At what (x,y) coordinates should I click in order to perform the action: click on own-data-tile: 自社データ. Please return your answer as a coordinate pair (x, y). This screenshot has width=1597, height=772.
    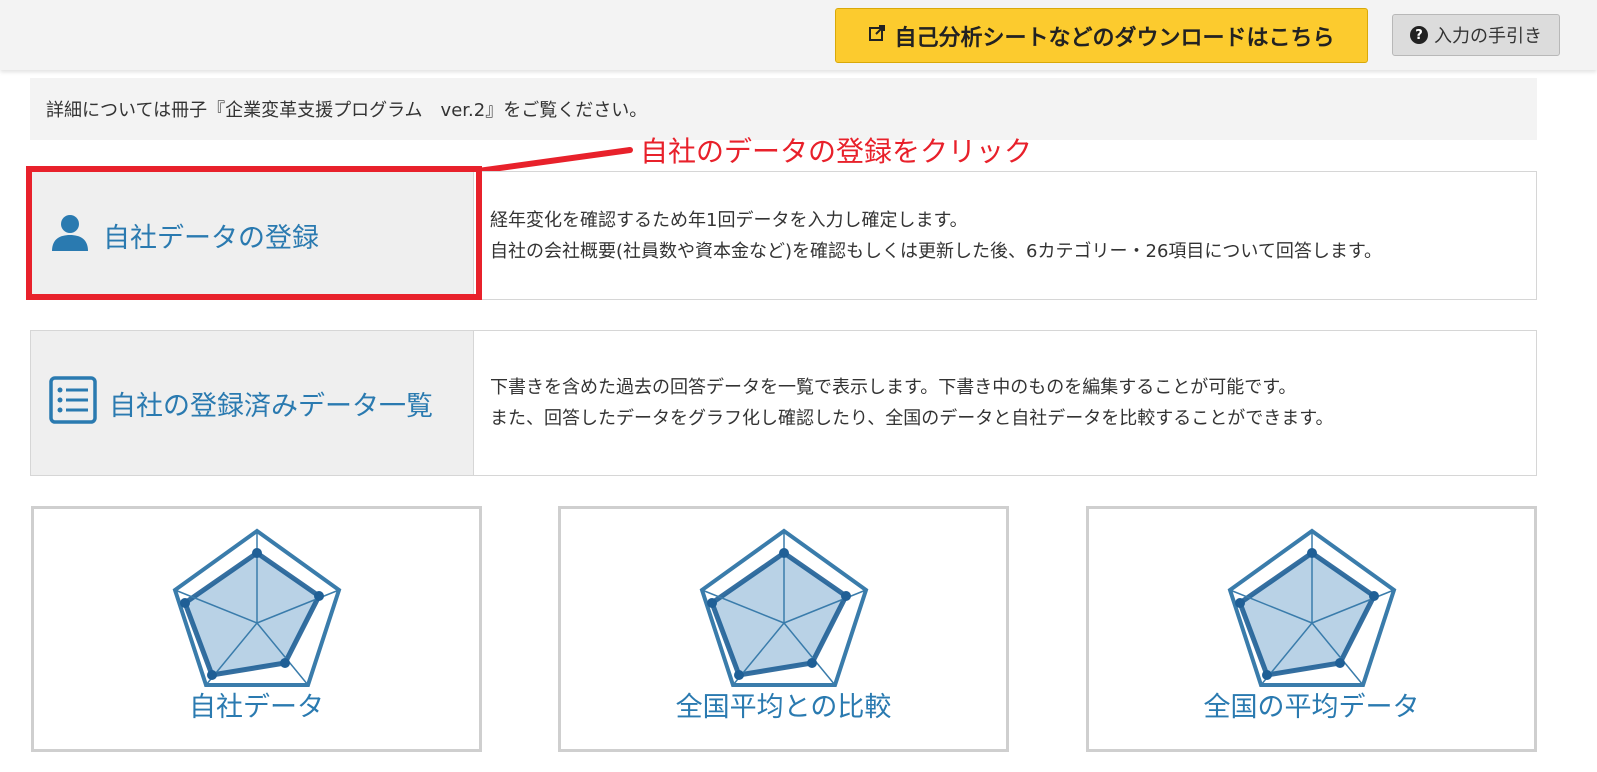
    Looking at the image, I should click on (256, 629).